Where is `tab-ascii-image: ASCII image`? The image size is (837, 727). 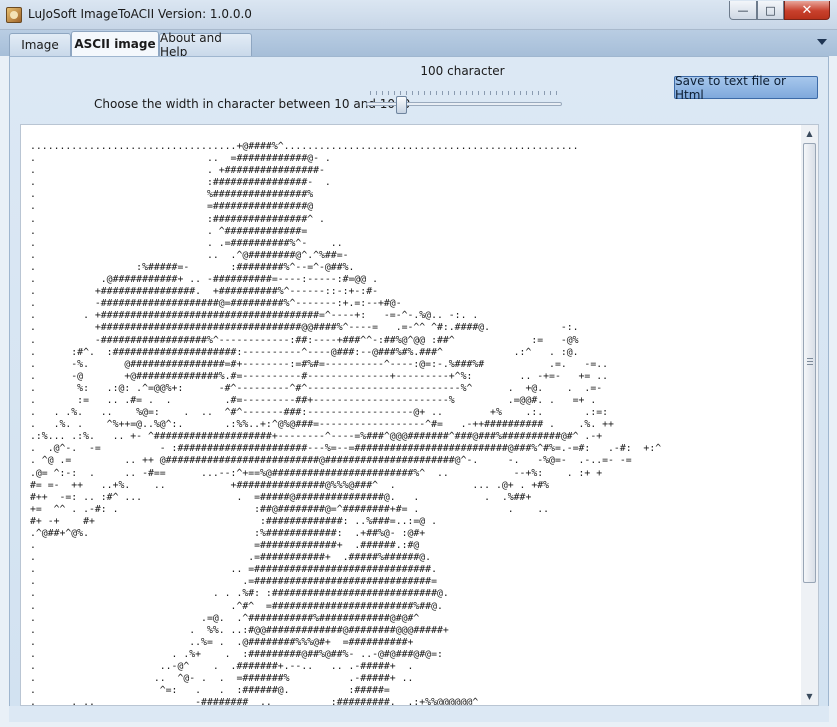
tab-ascii-image: ASCII image is located at coordinates (115, 43).